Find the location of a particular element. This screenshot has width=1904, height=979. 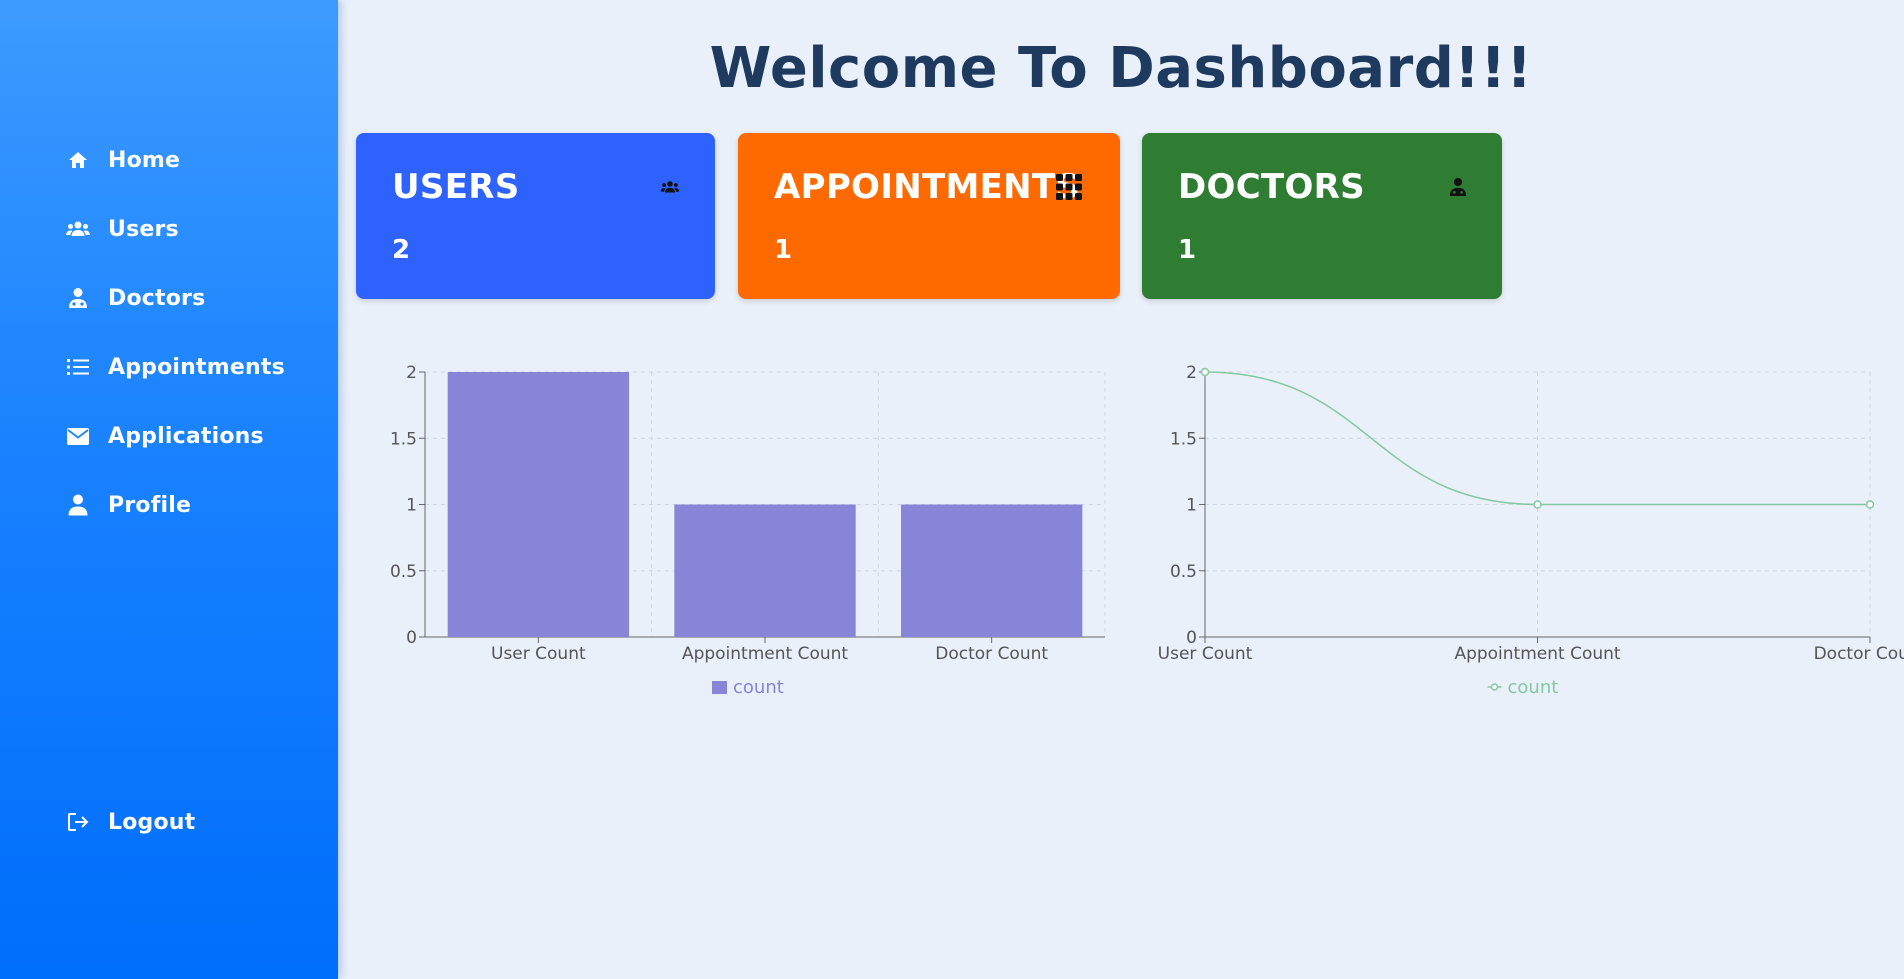

list-icon is located at coordinates (78, 367).